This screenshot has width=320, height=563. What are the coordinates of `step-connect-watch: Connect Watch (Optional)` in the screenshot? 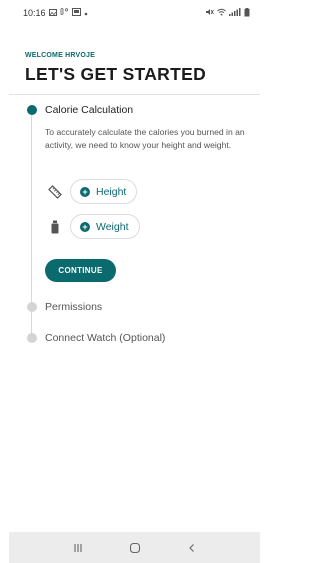 It's located at (105, 338).